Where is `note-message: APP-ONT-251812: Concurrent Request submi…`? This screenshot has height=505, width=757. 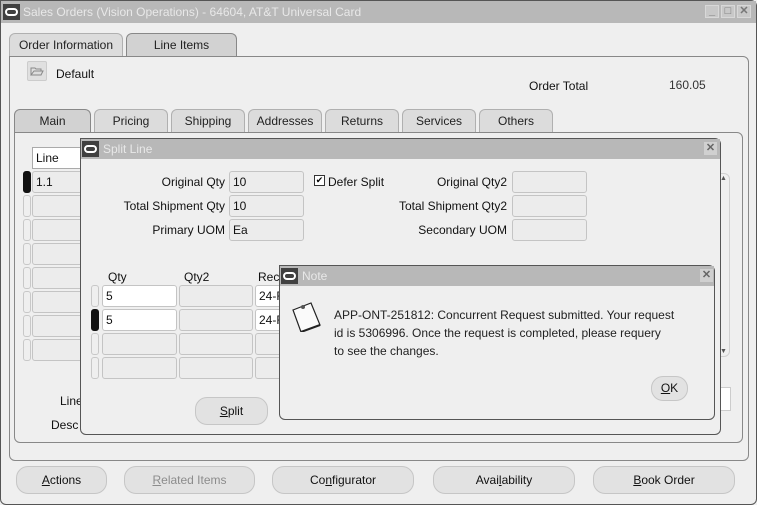 note-message: APP-ONT-251812: Concurrent Request submi… is located at coordinates (504, 333).